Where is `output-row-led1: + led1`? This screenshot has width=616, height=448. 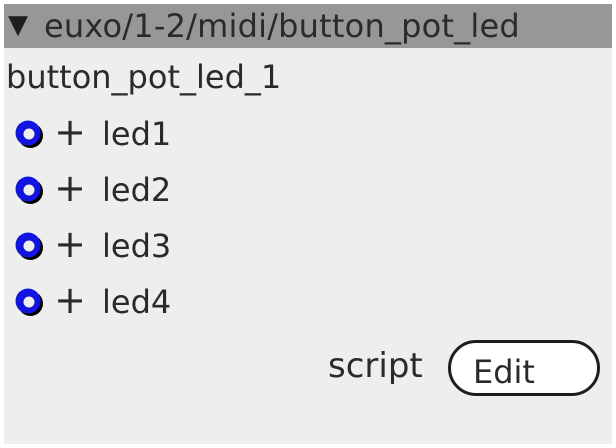
output-row-led1: + led1 is located at coordinates (91, 134).